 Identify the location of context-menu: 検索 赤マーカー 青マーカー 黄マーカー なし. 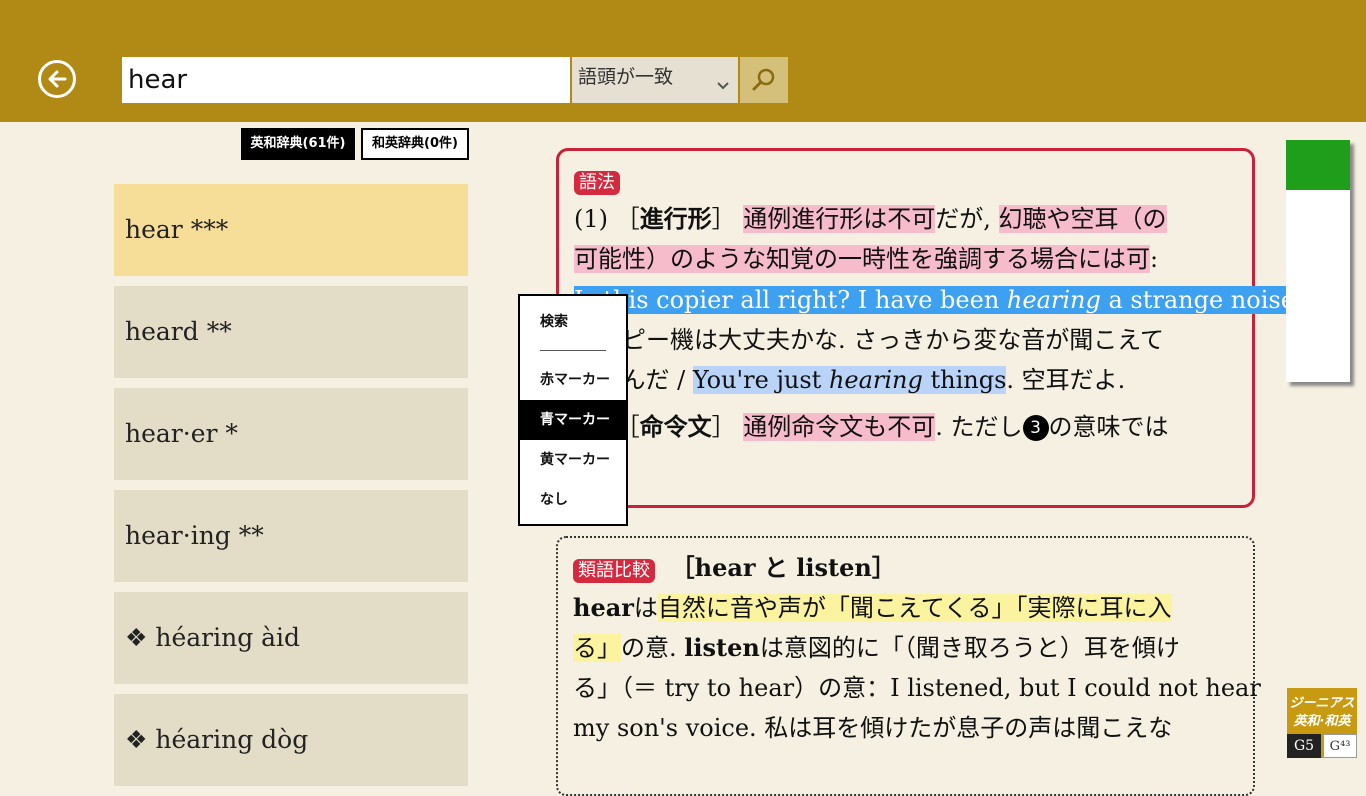
(573, 410).